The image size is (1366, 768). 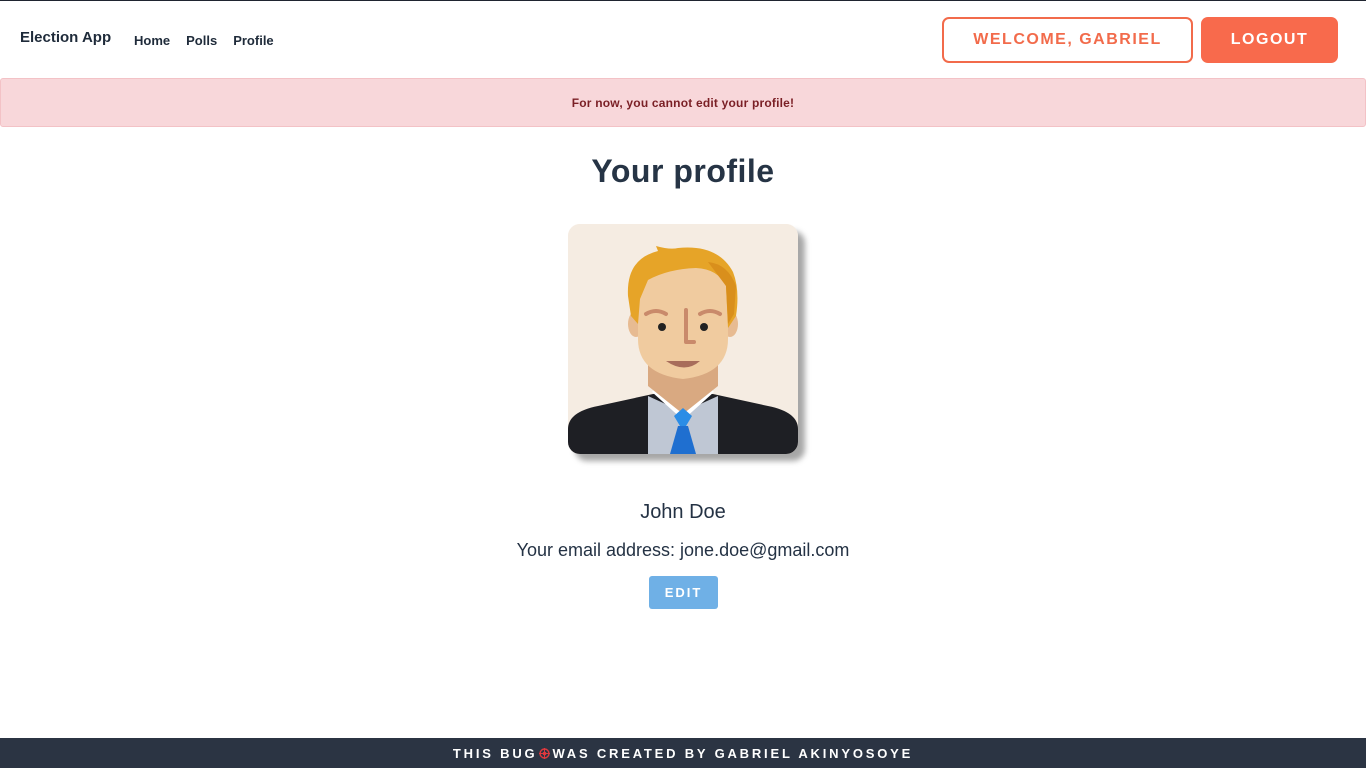 What do you see at coordinates (544, 753) in the screenshot?
I see `bug-icon` at bounding box center [544, 753].